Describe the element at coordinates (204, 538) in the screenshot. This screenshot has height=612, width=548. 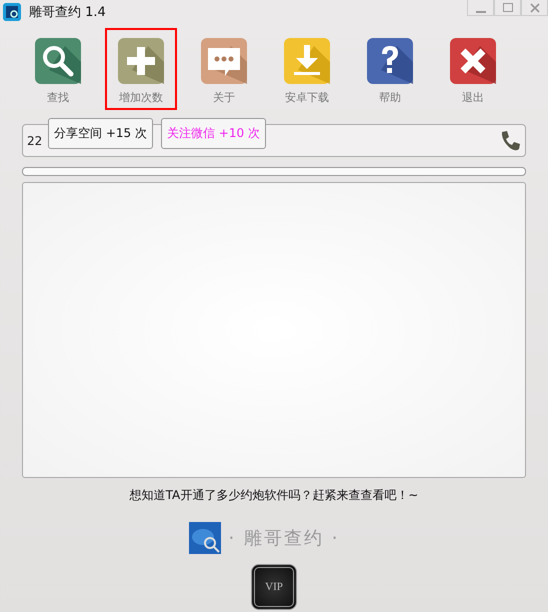
I see `logo-icon` at that location.